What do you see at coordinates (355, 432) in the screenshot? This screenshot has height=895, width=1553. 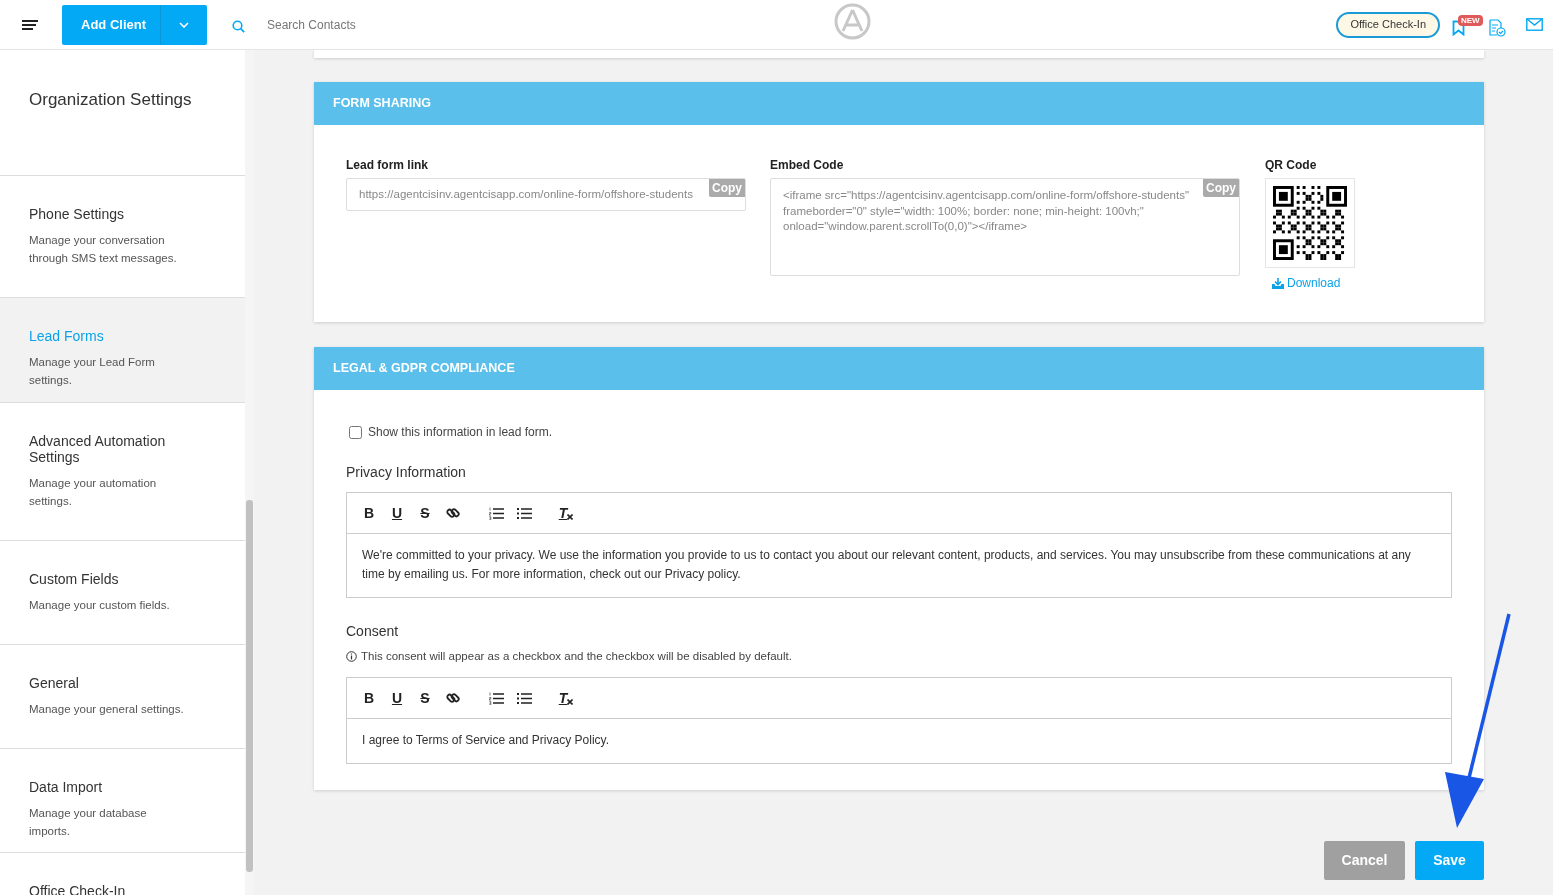 I see `show-info-checkbox` at bounding box center [355, 432].